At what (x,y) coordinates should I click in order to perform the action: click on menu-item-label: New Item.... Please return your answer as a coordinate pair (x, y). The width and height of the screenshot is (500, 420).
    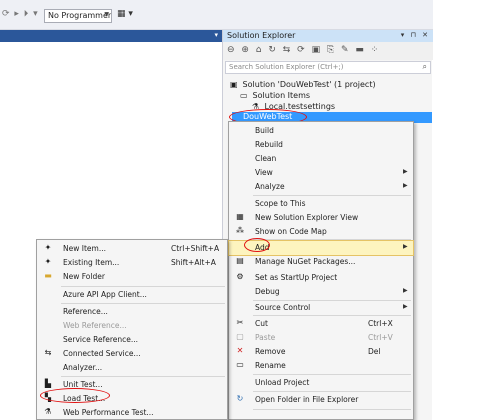
    Looking at the image, I should click on (84, 248).